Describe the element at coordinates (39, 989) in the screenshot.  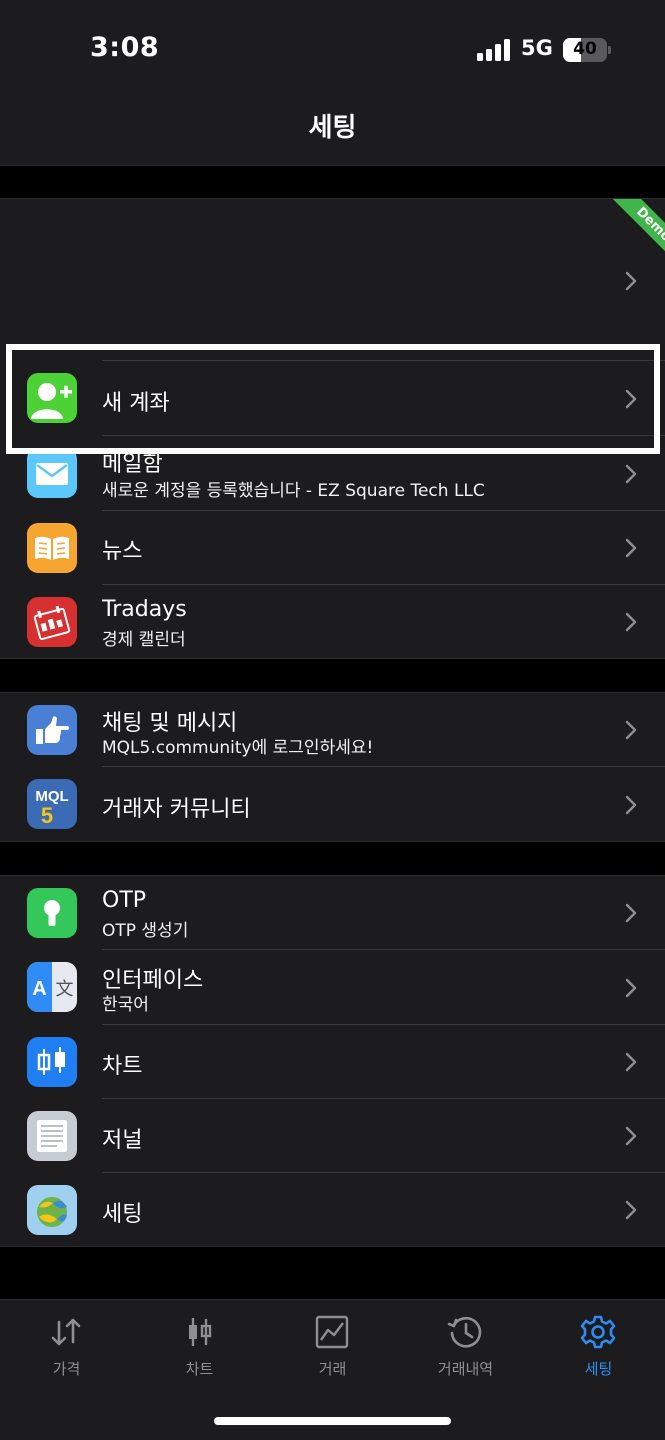
I see `translate-glyph-a: A` at that location.